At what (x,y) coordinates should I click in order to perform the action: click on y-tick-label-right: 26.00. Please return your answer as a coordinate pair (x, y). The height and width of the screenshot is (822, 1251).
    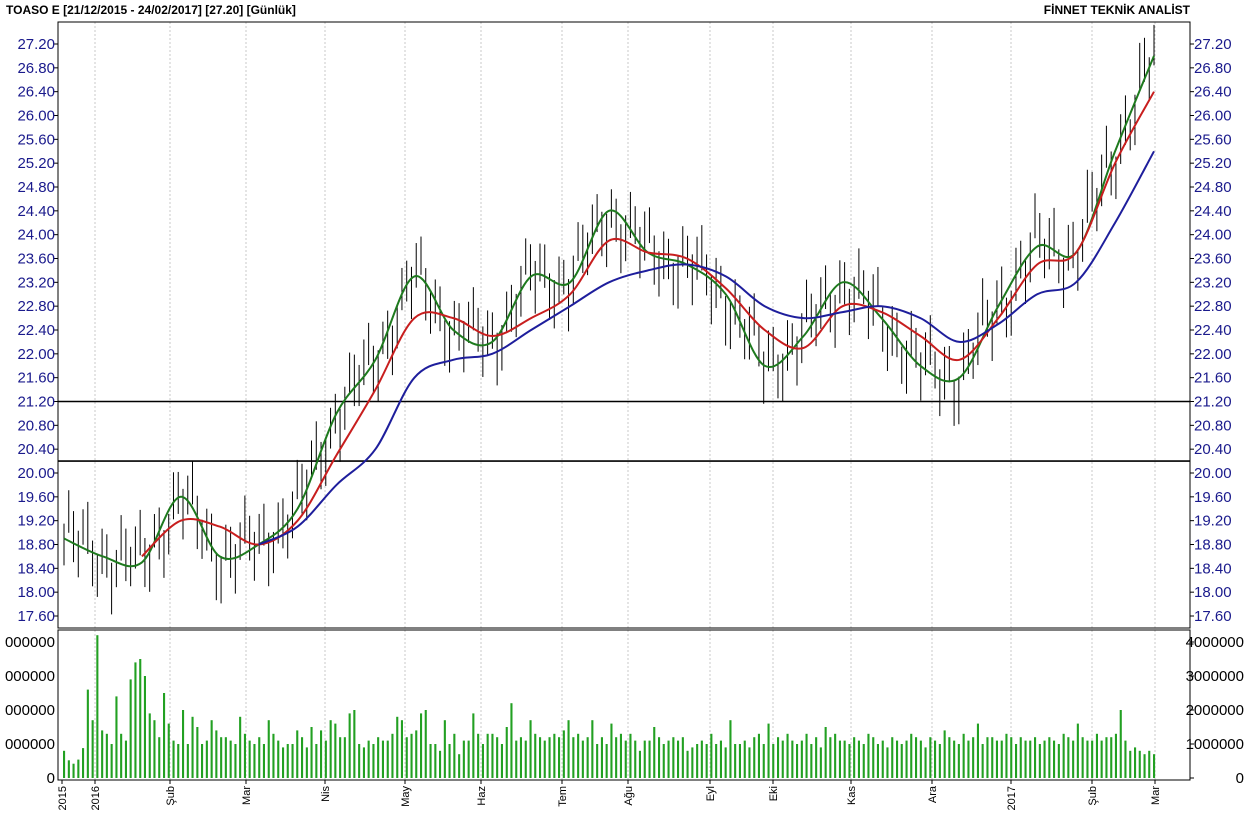
    Looking at the image, I should click on (1213, 116).